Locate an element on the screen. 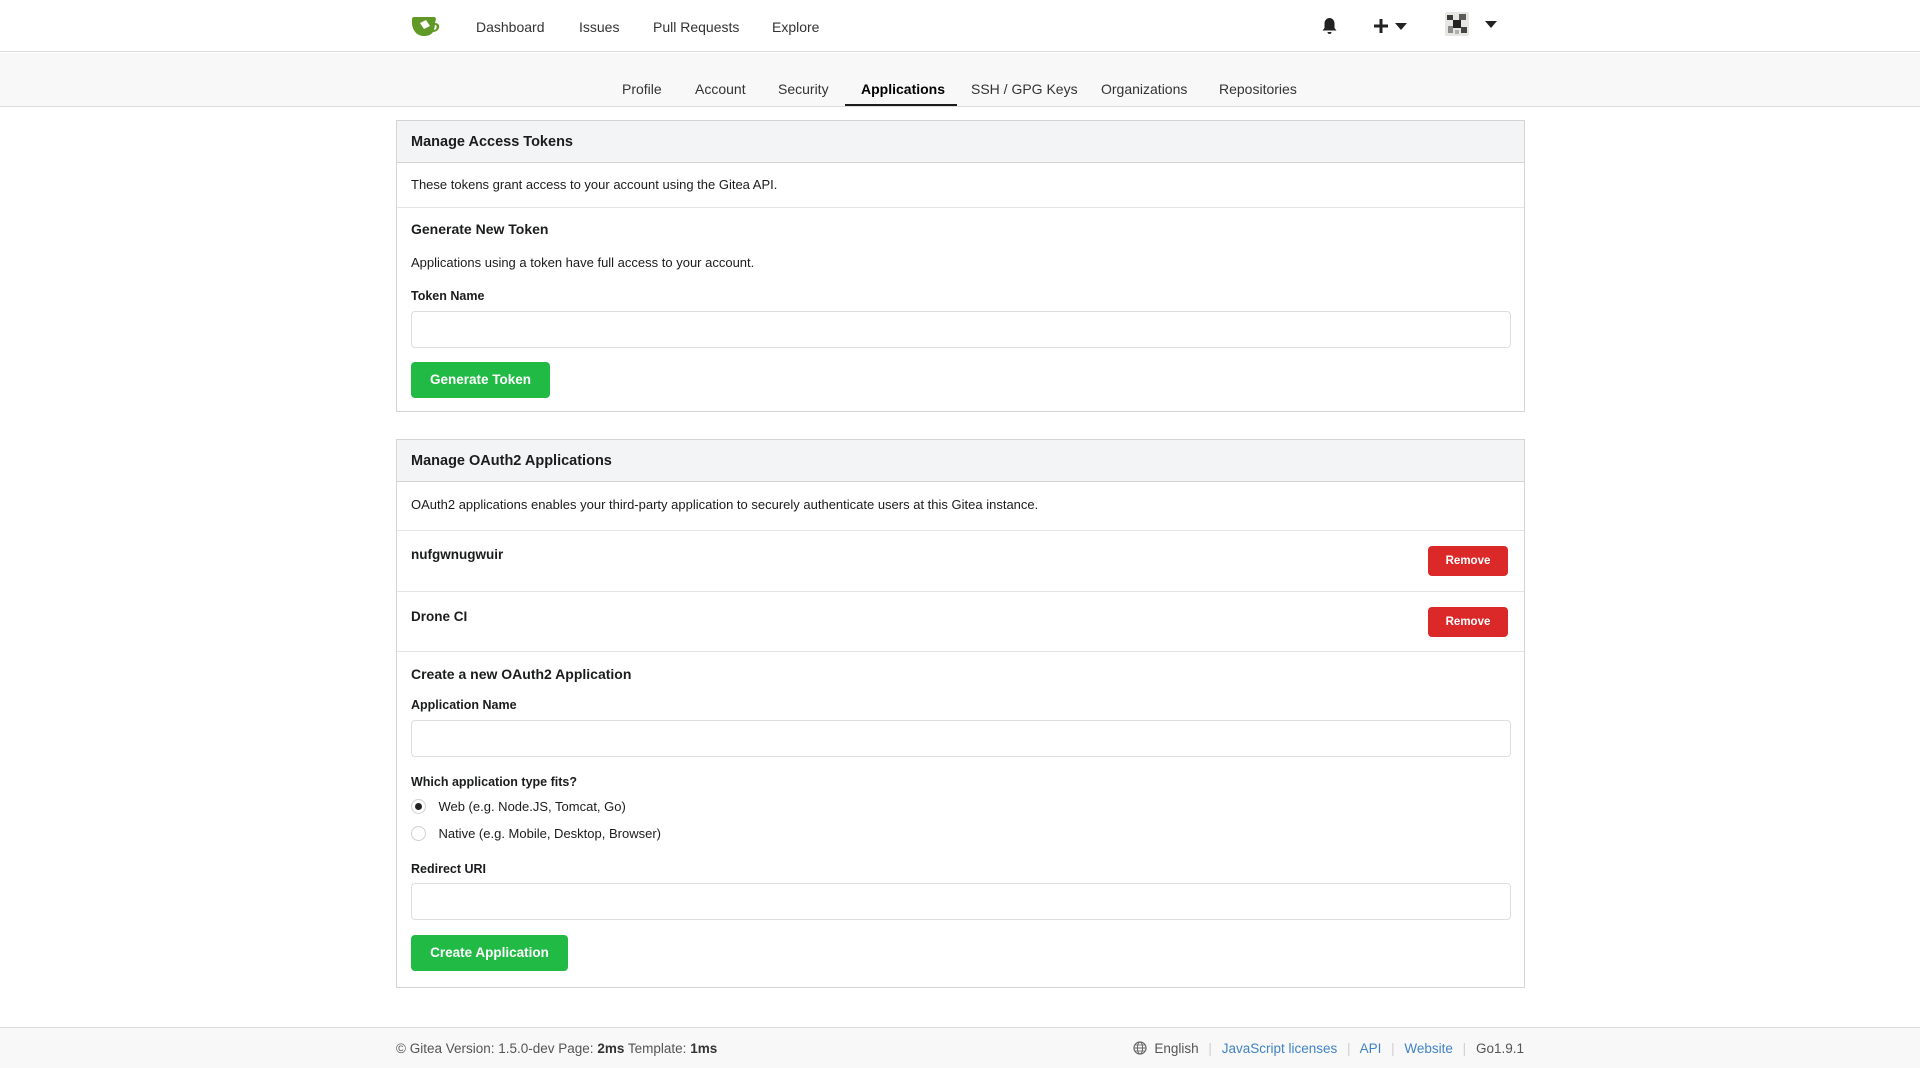 The height and width of the screenshot is (1068, 1920). application-type-web-option: Web (e.g. Node.JS, Tomcat, Go) is located at coordinates (518, 807).